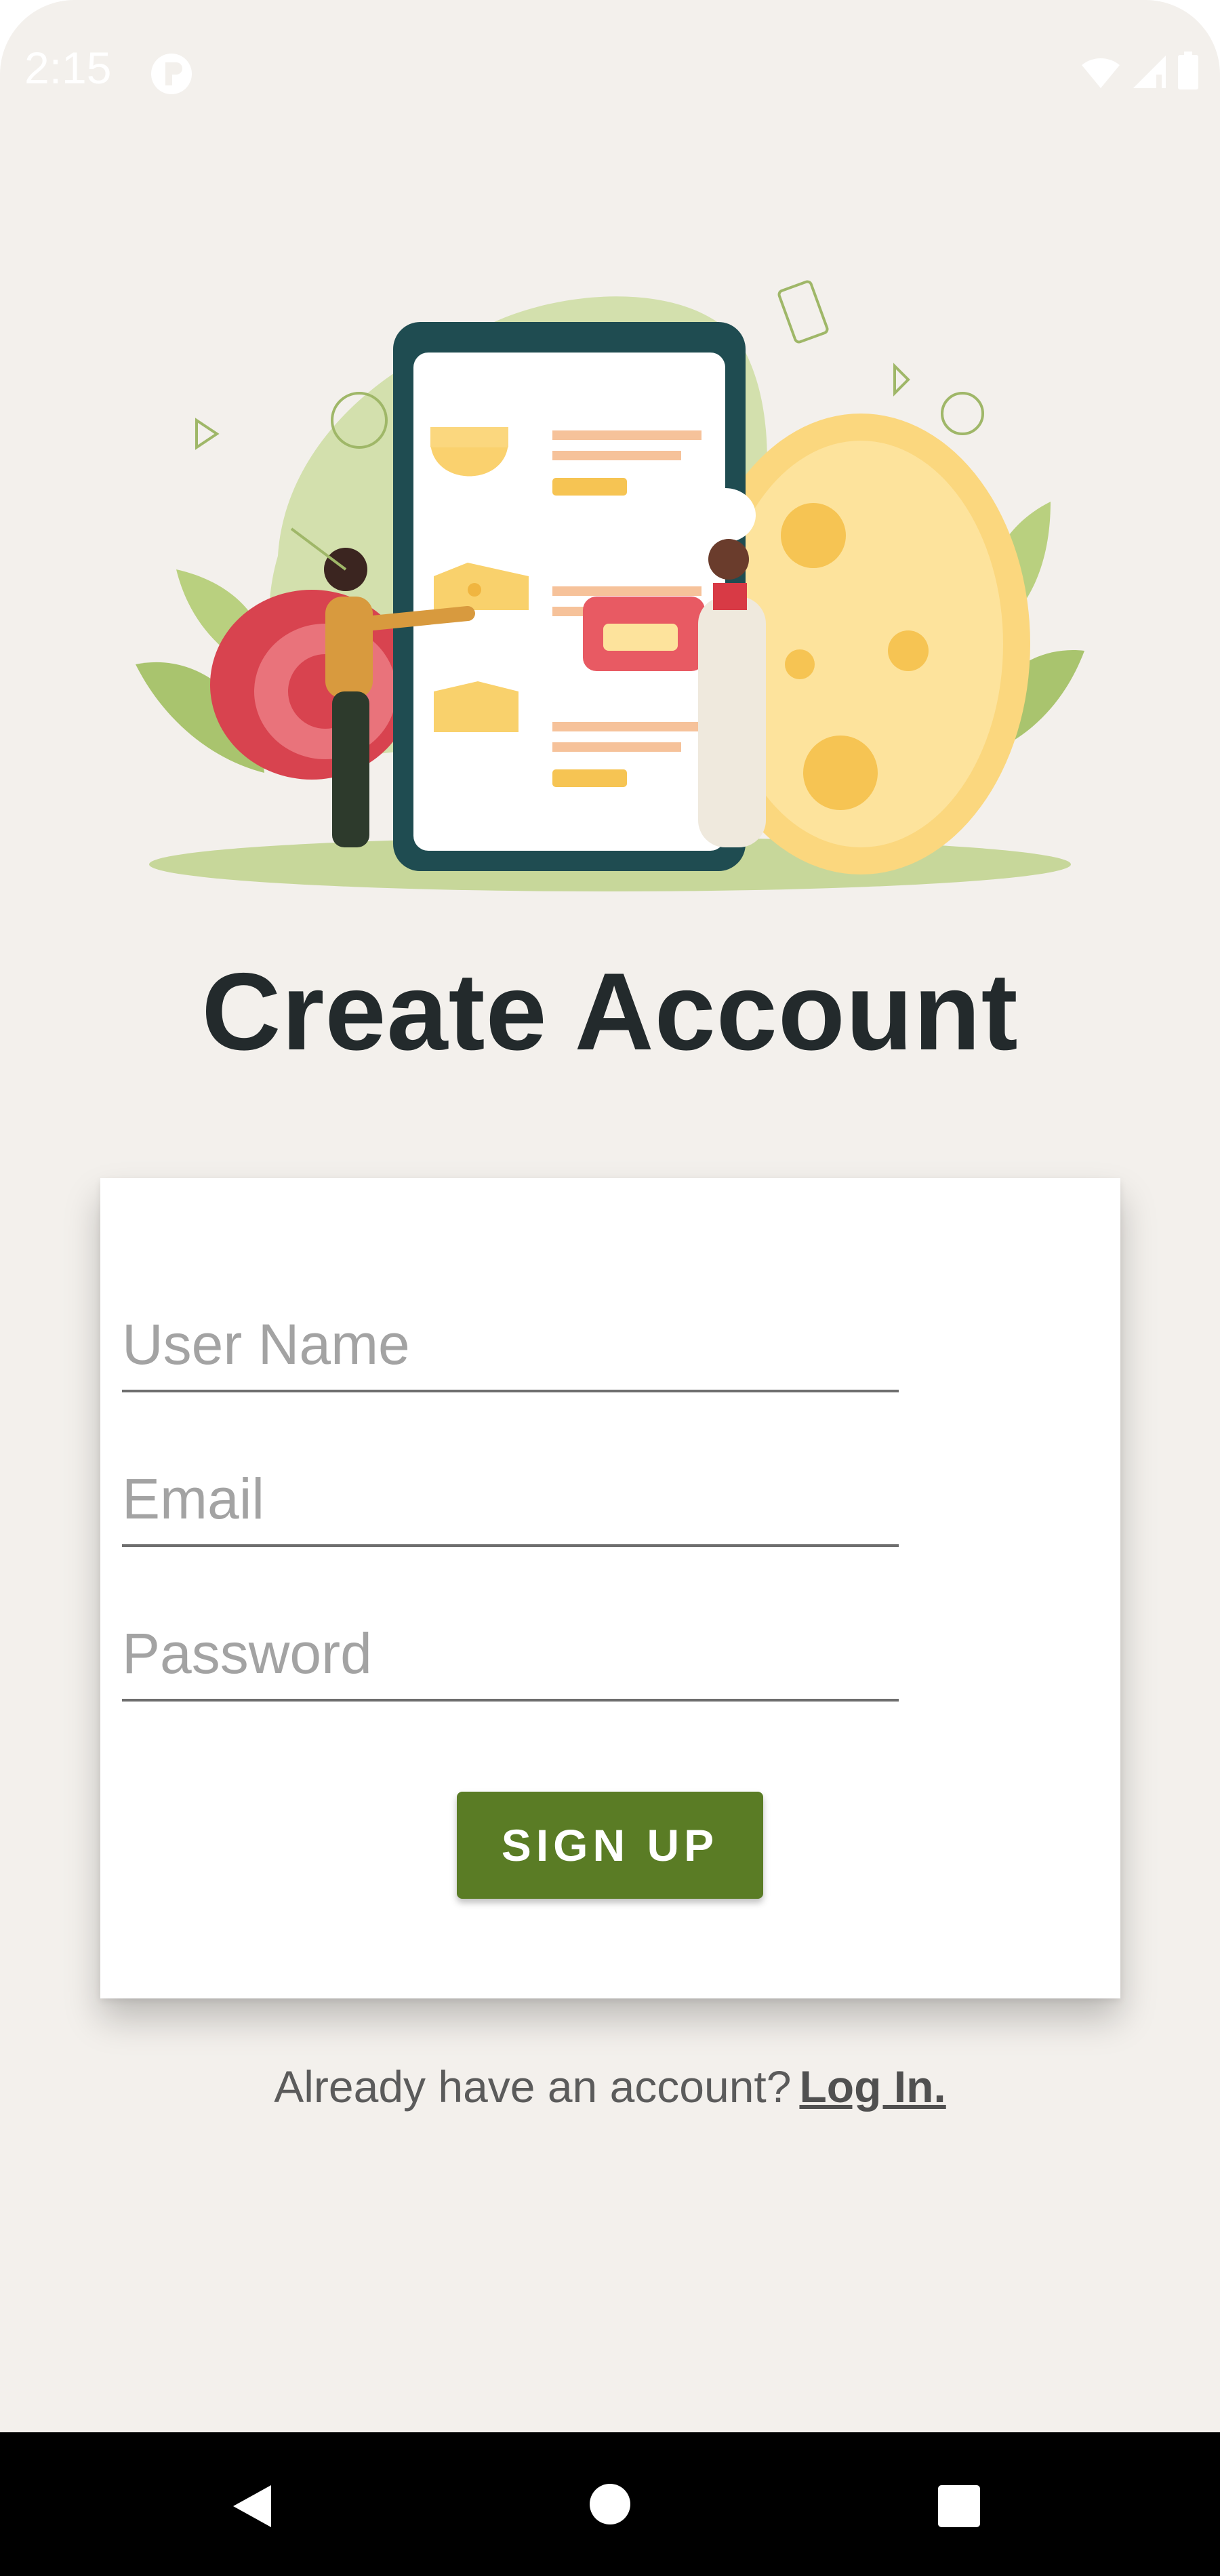  I want to click on app-notification-icon, so click(171, 75).